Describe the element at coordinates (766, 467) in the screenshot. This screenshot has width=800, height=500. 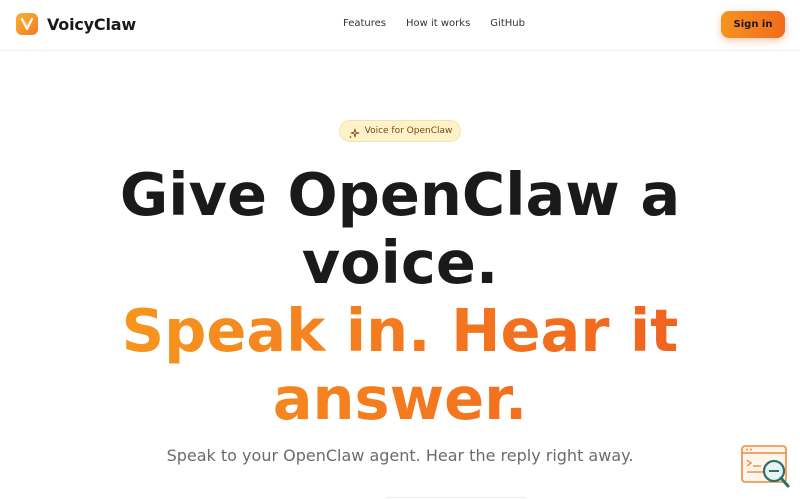
I see `search-widget-icon` at that location.